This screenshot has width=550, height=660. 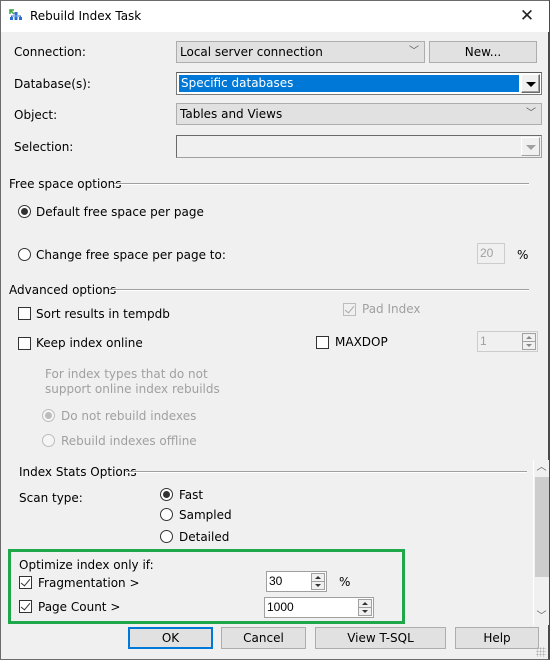 What do you see at coordinates (131, 255) in the screenshot?
I see `change-free-space-label: Change free space per page to:` at bounding box center [131, 255].